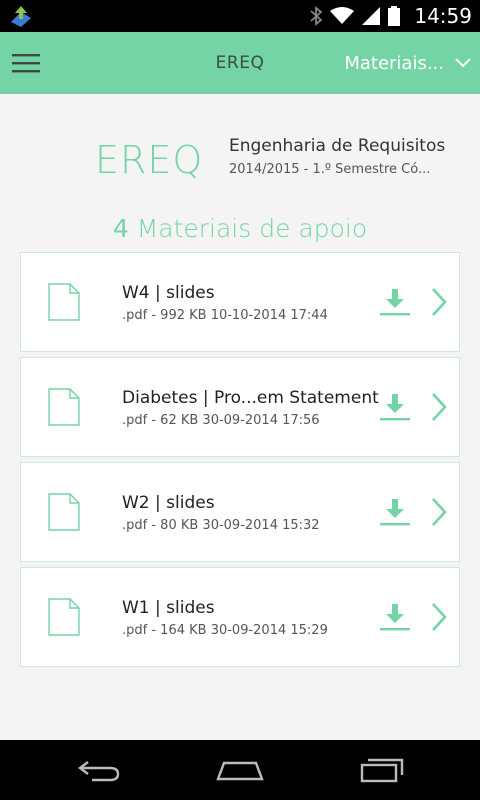 This screenshot has height=800, width=480. What do you see at coordinates (371, 16) in the screenshot?
I see `signal-icon` at bounding box center [371, 16].